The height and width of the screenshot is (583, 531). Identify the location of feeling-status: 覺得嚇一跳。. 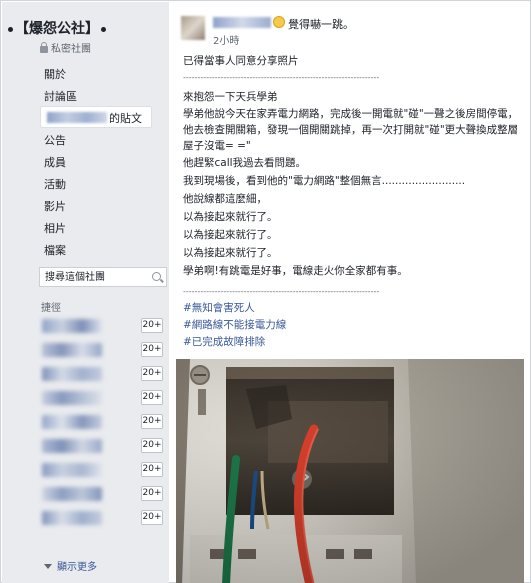
(321, 24).